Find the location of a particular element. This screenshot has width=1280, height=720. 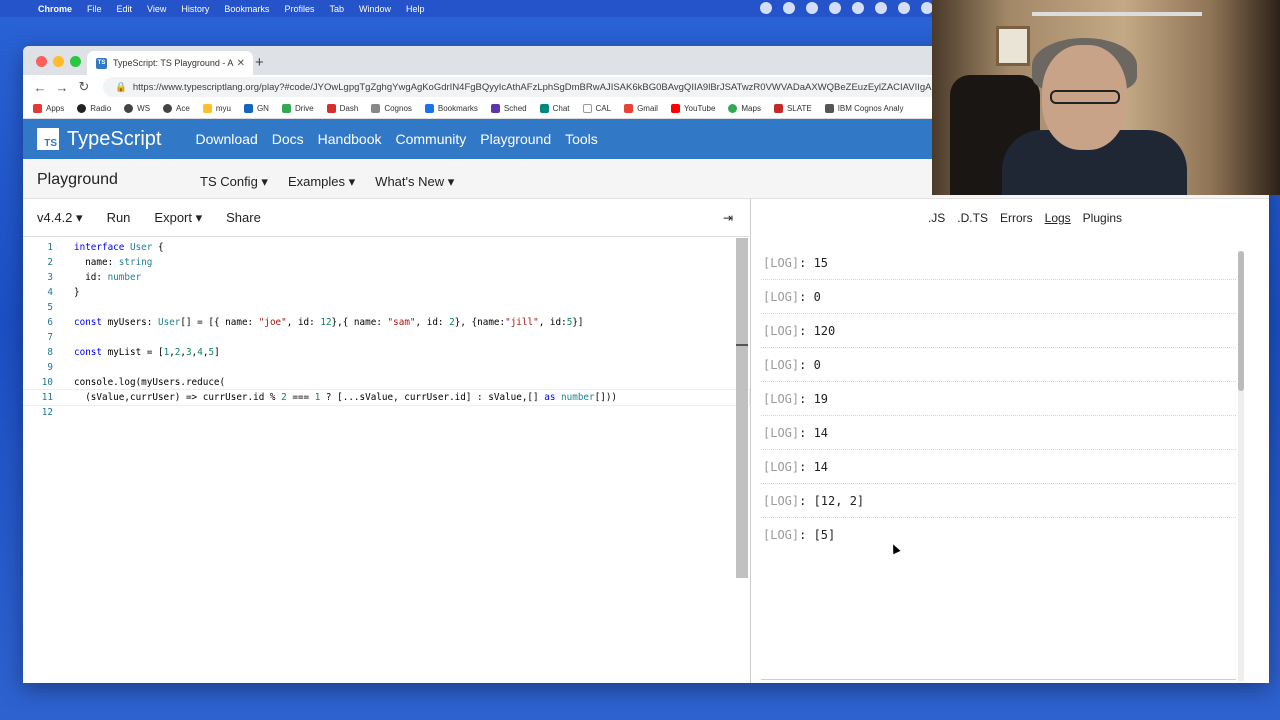

bookmark-item: Chat is located at coordinates (554, 108).